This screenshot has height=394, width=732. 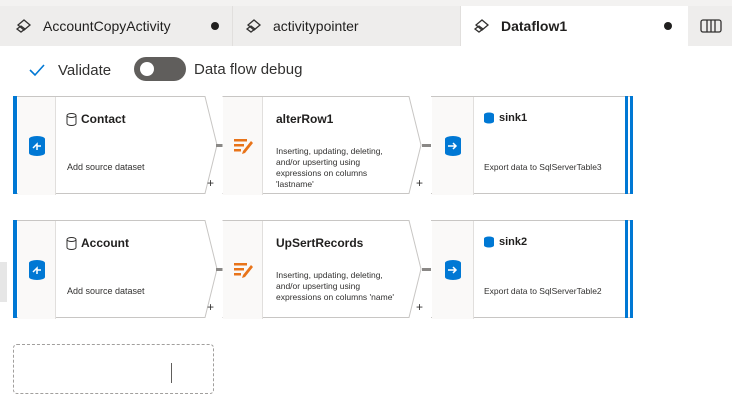 I want to click on sink-title-text: sink1, so click(x=513, y=118).